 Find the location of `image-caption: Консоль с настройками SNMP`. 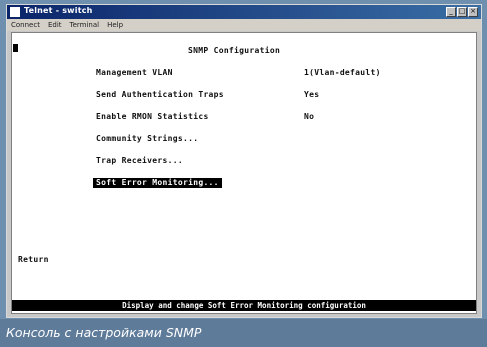

image-caption: Консоль с настройками SNMP is located at coordinates (104, 332).